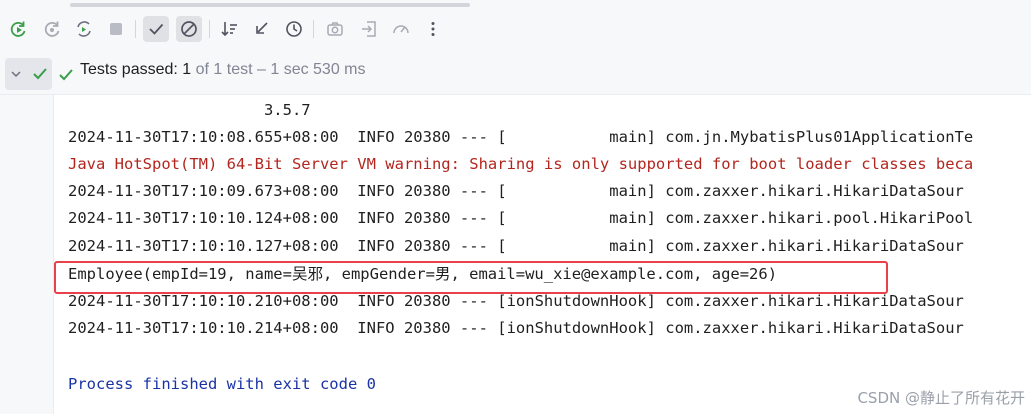 The width and height of the screenshot is (1031, 414). I want to click on show-ignored-icon, so click(189, 29).